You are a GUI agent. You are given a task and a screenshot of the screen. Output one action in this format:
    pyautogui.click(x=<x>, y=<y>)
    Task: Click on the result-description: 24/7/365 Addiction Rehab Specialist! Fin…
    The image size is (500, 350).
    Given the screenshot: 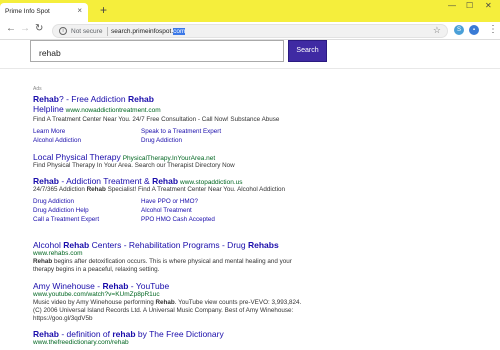 What is the action you would take?
    pyautogui.click(x=159, y=189)
    